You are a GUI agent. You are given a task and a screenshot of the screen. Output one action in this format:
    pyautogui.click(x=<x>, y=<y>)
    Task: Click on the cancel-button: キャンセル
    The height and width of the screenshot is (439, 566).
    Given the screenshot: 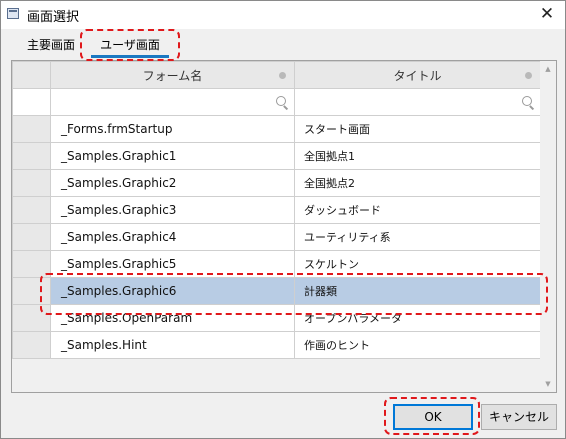 What is the action you would take?
    pyautogui.click(x=519, y=417)
    